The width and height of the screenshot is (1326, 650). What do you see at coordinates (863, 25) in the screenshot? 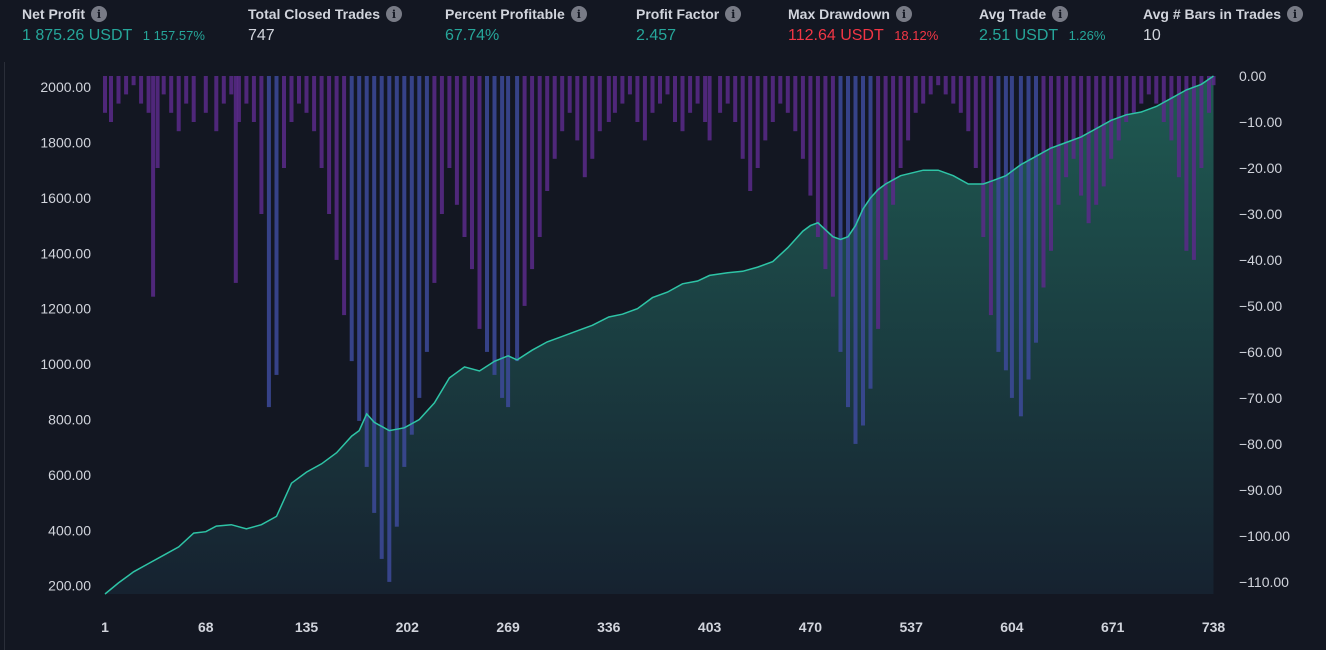
I see `stat-max-drawdown: Max Drawdown i 112.64 USDT 18.12%` at bounding box center [863, 25].